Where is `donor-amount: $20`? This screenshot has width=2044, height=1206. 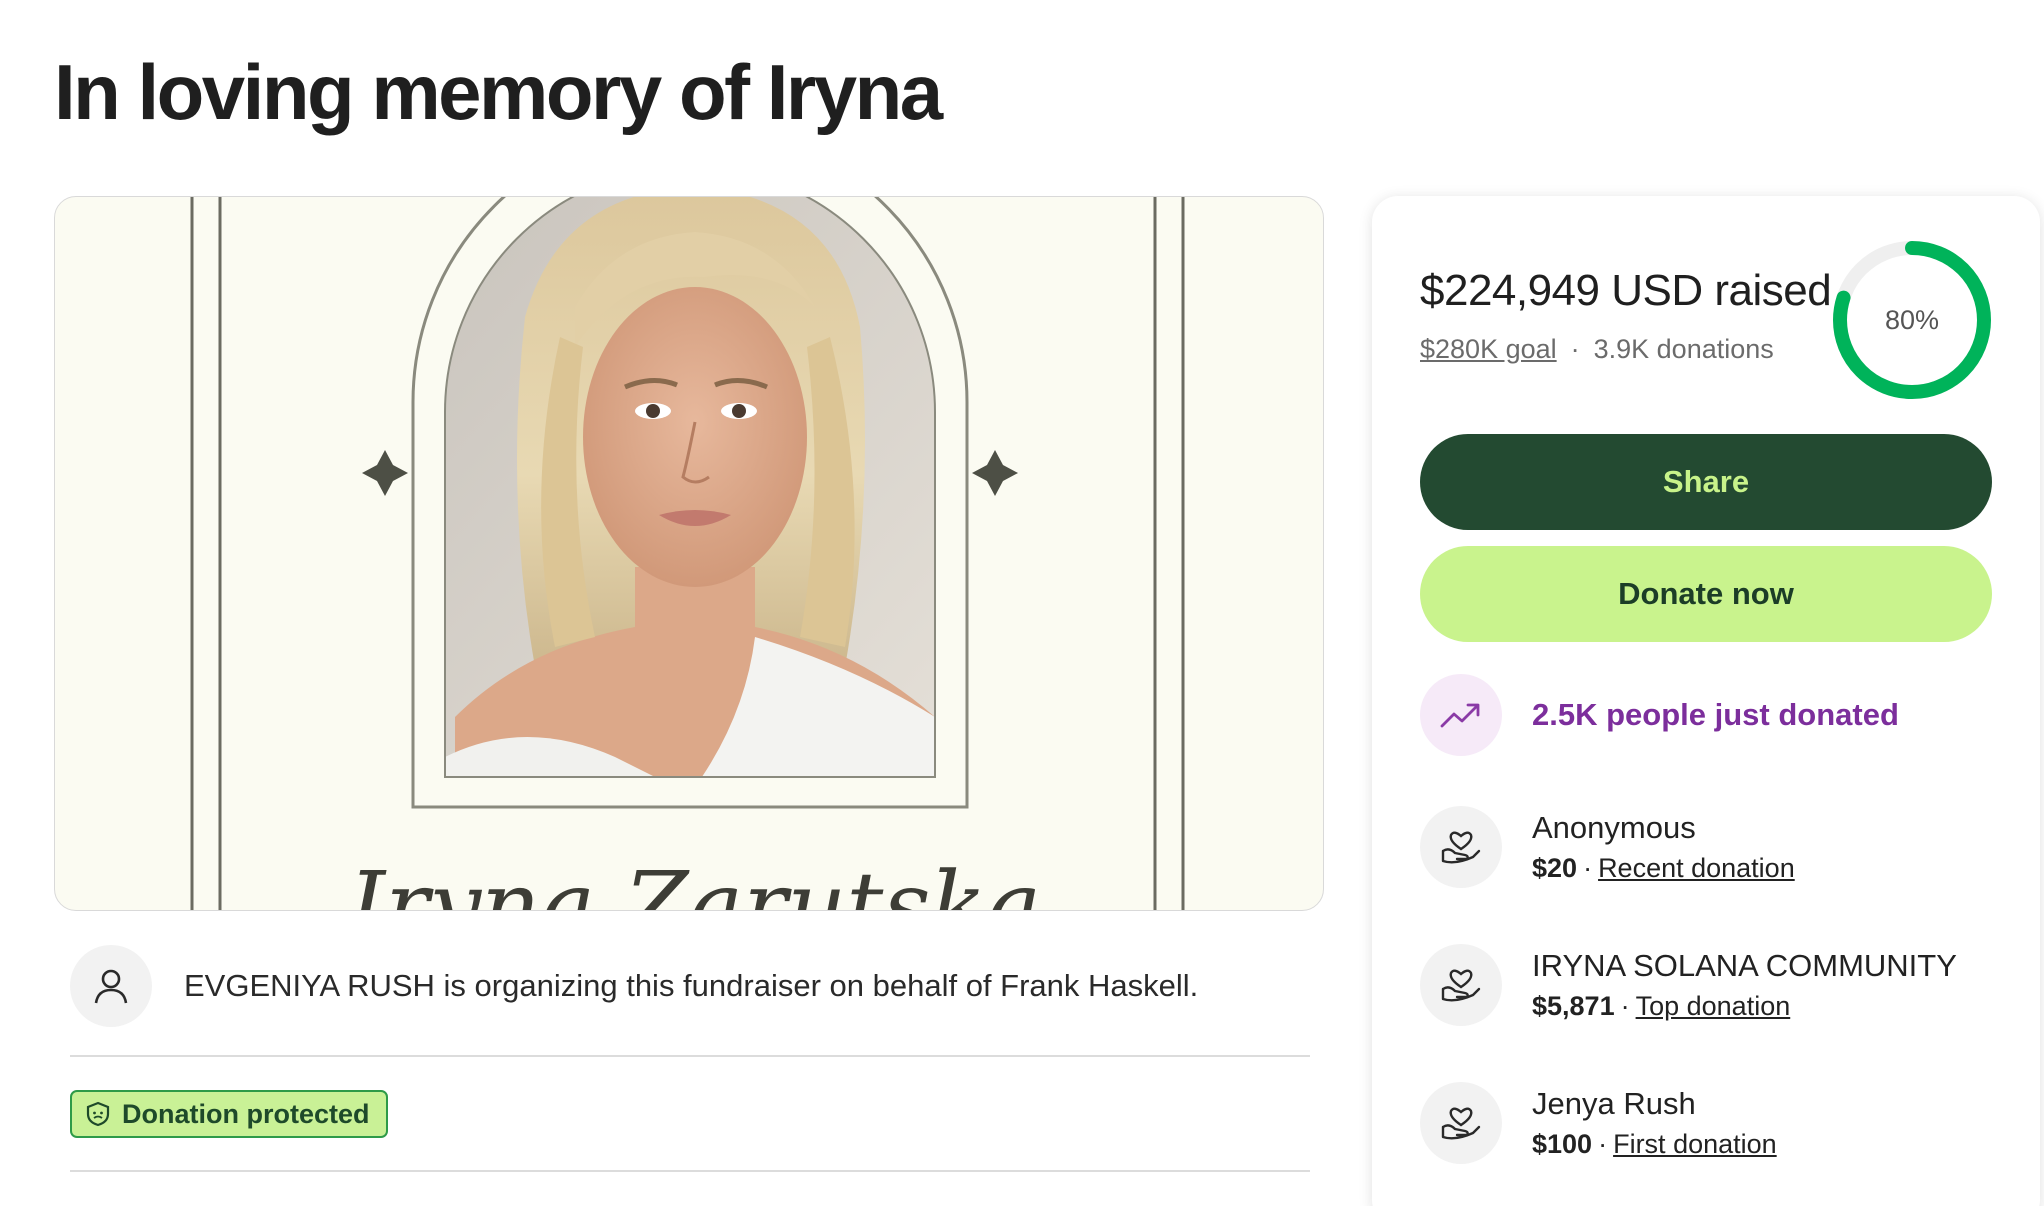 donor-amount: $20 is located at coordinates (1555, 868).